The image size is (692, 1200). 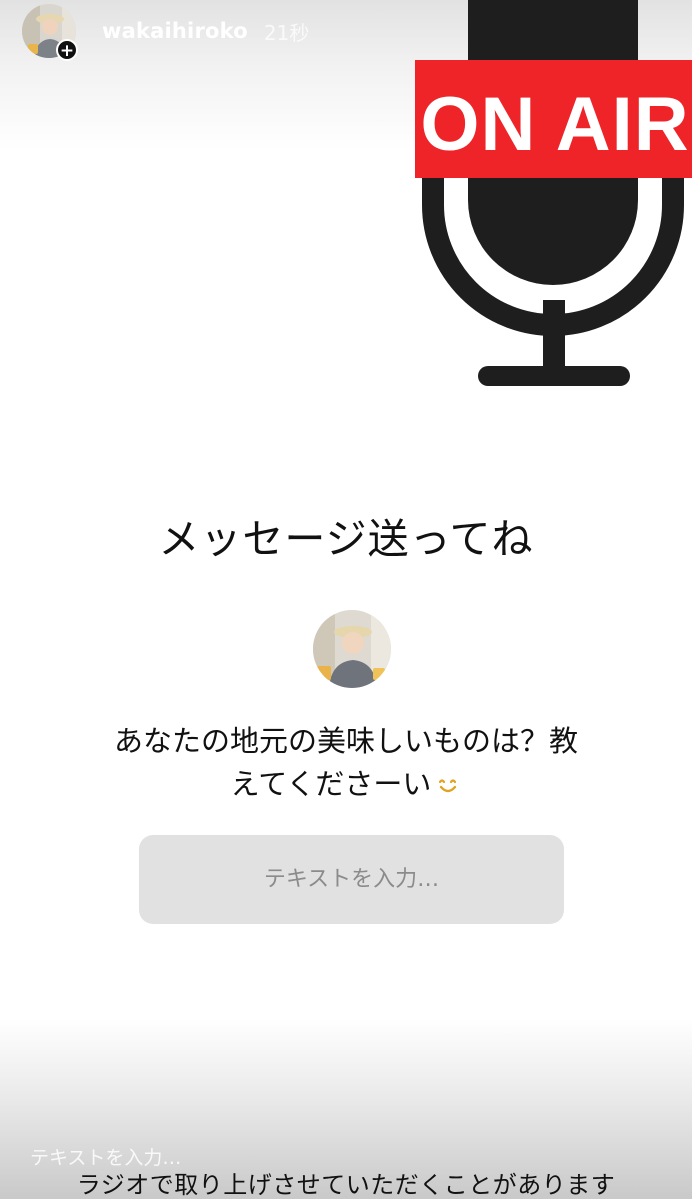 I want to click on smile-emoji-icon, so click(x=448, y=786).